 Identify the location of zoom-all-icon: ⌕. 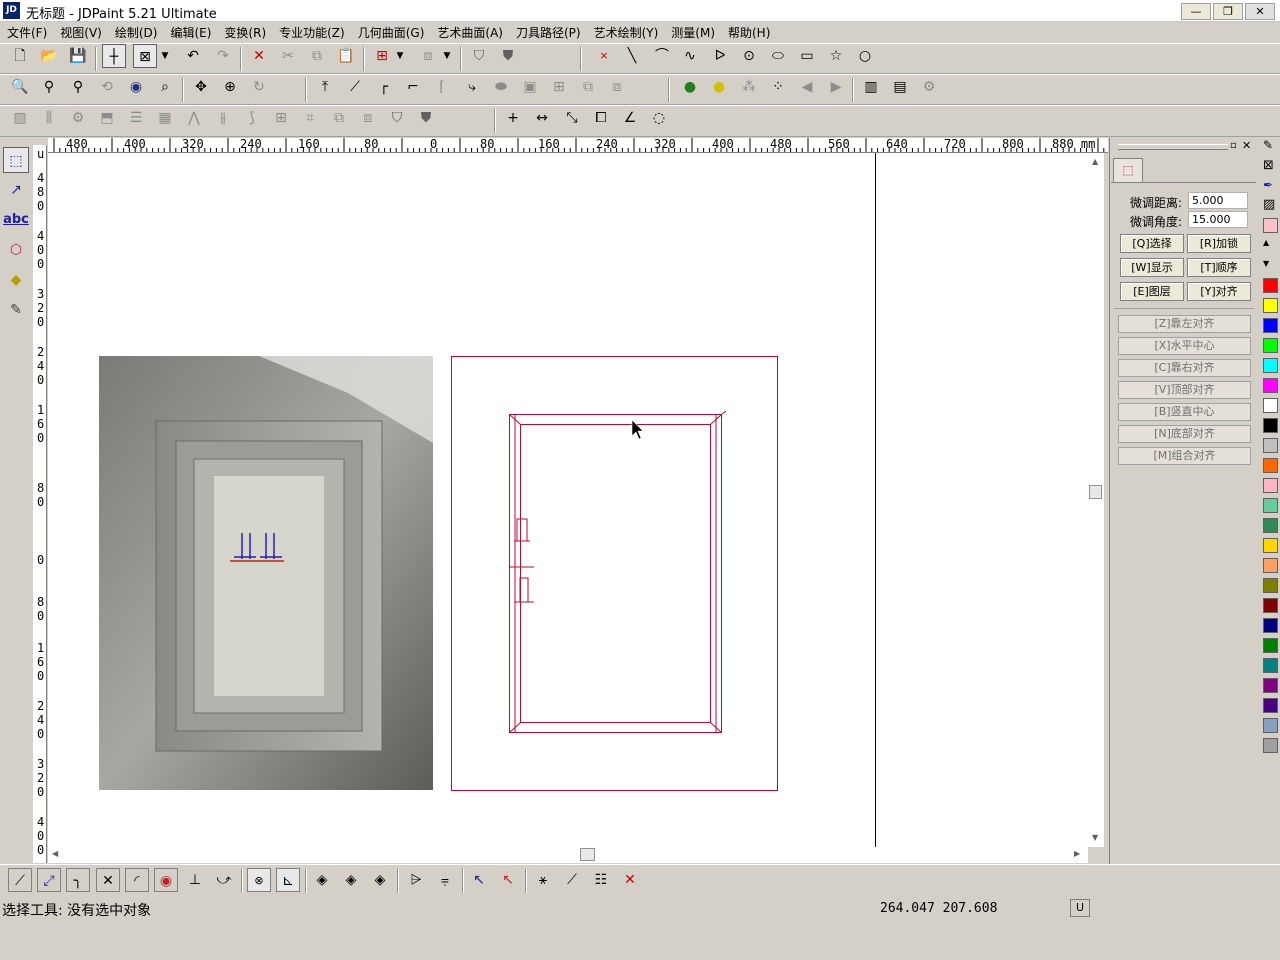
(165, 87).